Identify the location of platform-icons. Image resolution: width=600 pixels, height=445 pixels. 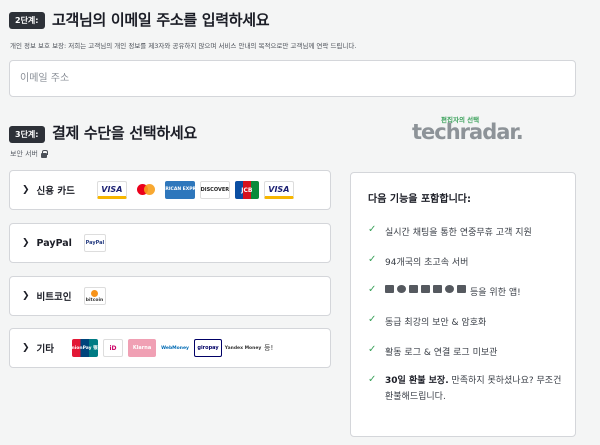
(425, 289).